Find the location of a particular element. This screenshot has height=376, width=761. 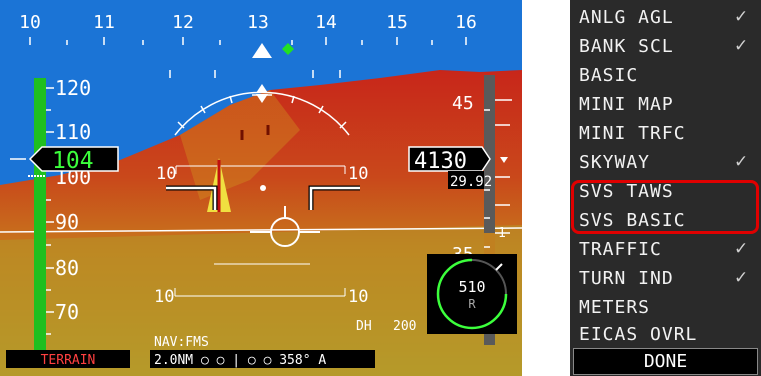

menu-item-label: BASIC is located at coordinates (609, 75).